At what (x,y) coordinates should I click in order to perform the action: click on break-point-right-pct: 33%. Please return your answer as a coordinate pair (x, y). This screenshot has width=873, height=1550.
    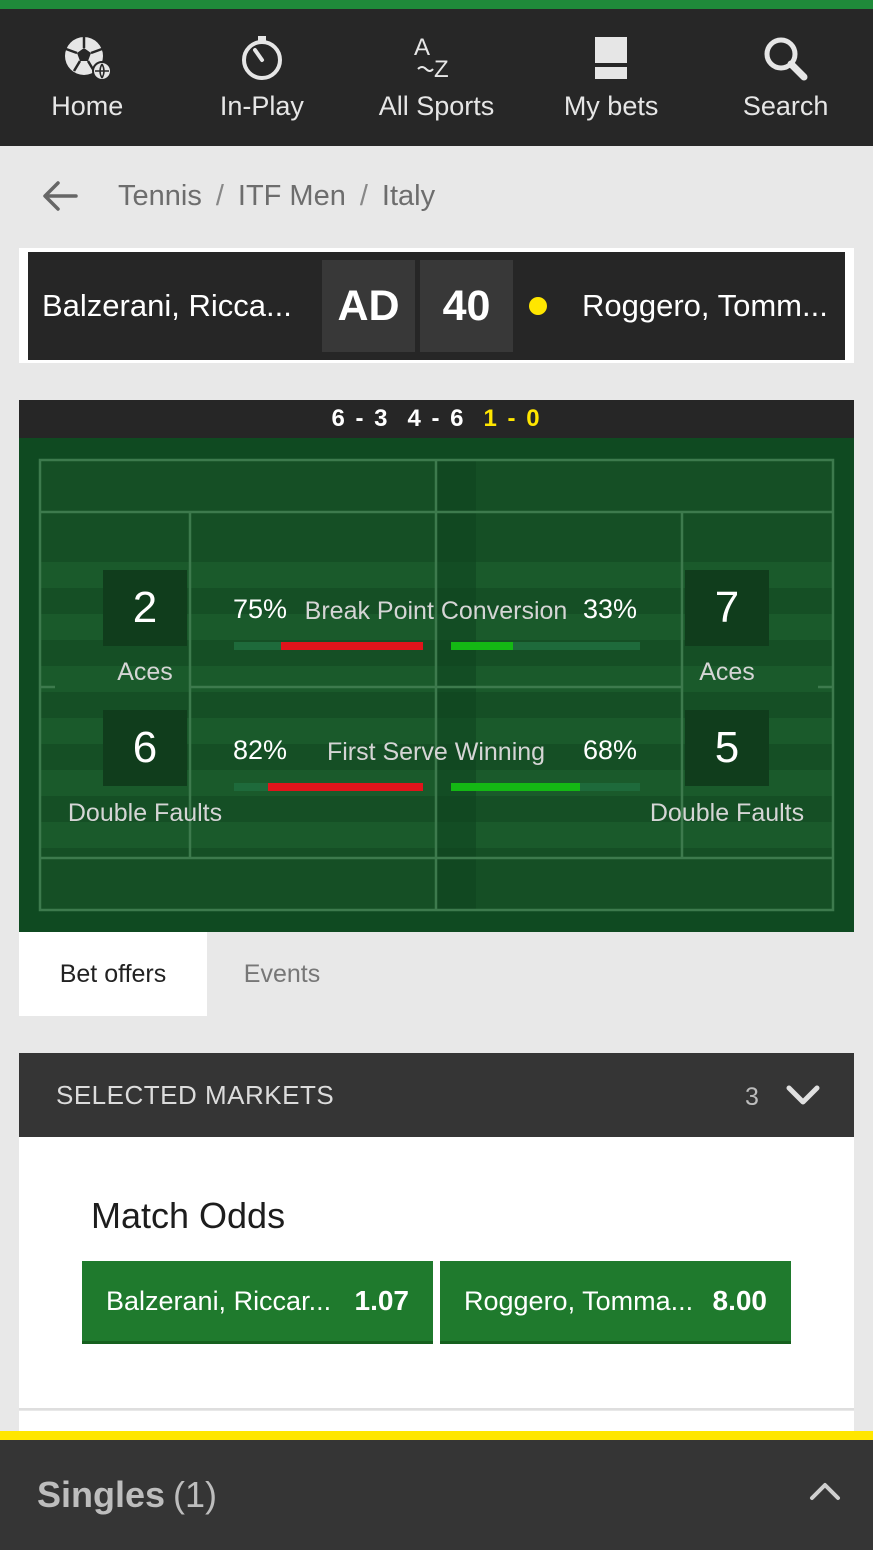
    Looking at the image, I should click on (610, 609).